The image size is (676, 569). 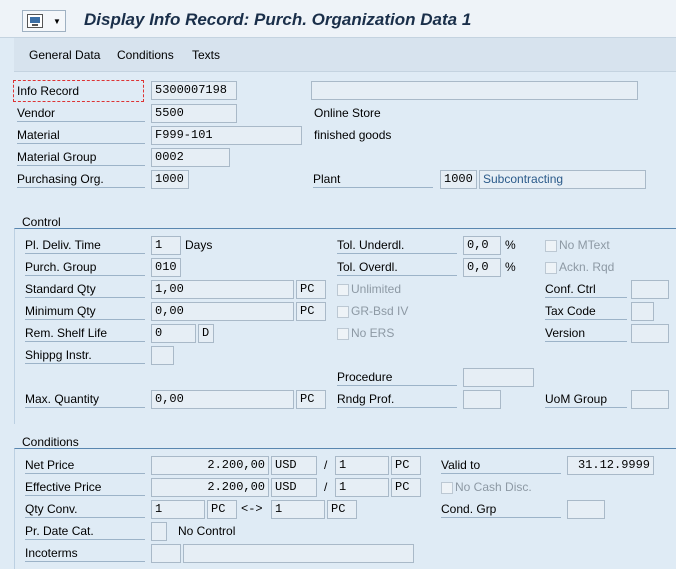 I want to click on material-group-label: Material Group, so click(x=81, y=157).